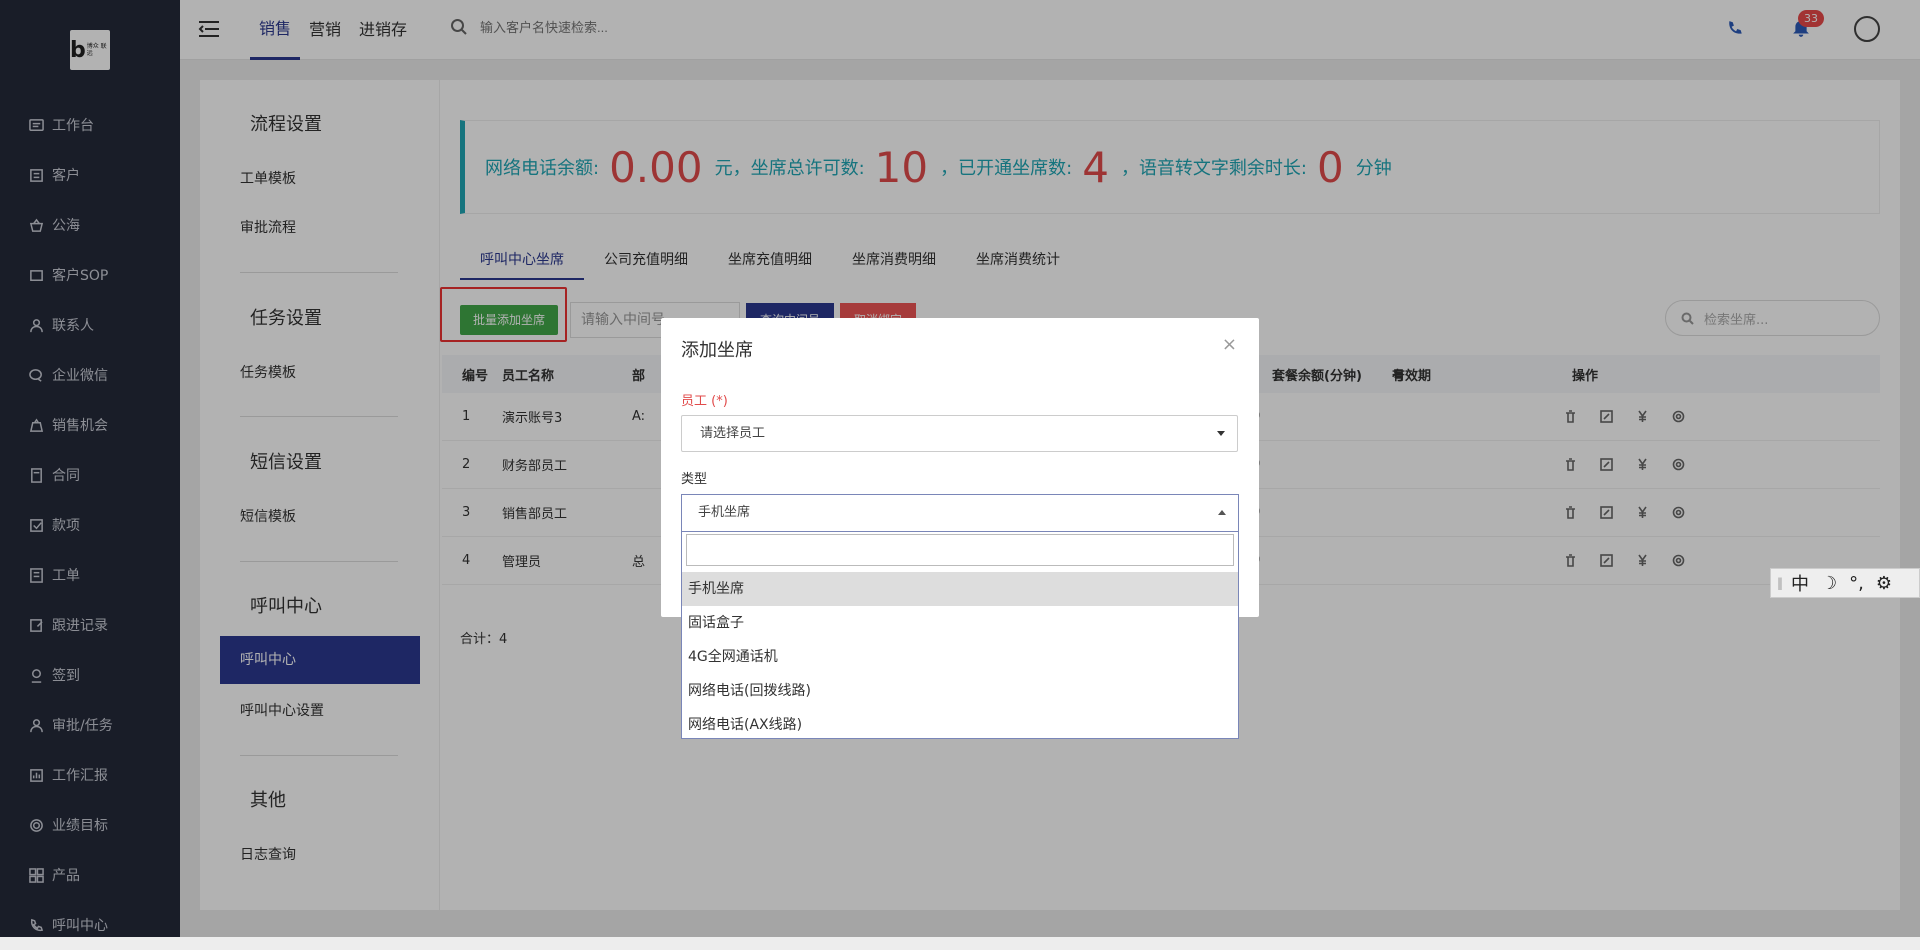 This screenshot has width=1920, height=950. I want to click on ime-toolbar: ‖ 中 ☽ °, ⚙, so click(1845, 583).